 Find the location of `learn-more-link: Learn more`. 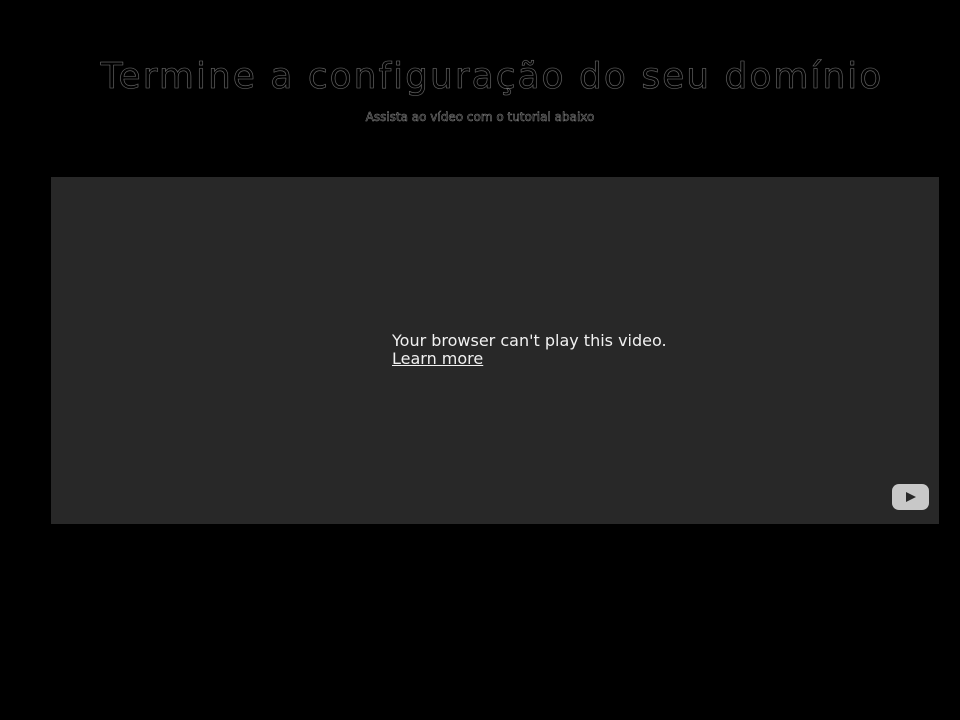

learn-more-link: Learn more is located at coordinates (437, 358).